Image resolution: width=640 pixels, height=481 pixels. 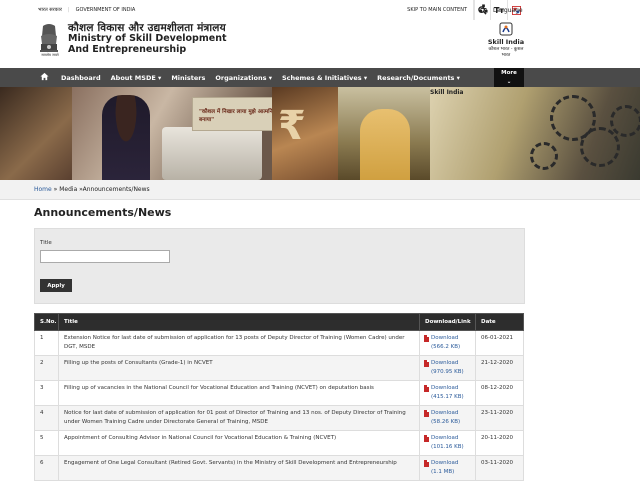 What do you see at coordinates (447, 322) in the screenshot?
I see `column-header-download: Download/Link` at bounding box center [447, 322].